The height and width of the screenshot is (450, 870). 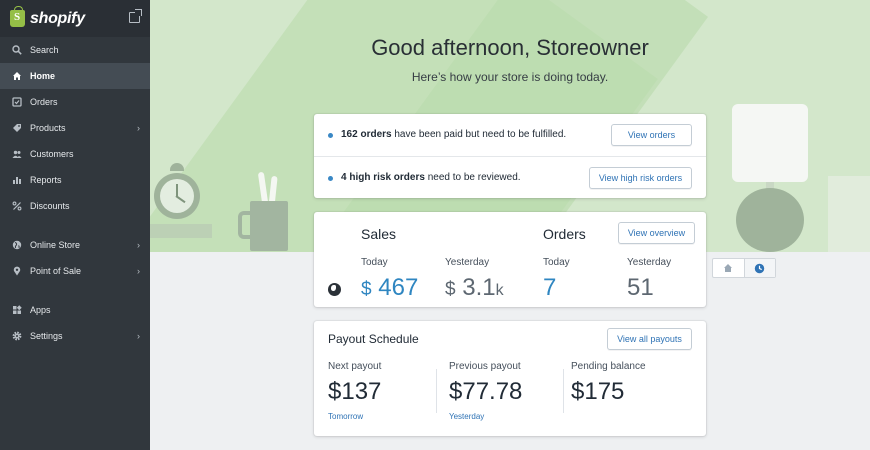 I want to click on customers-icon, so click(x=17, y=154).